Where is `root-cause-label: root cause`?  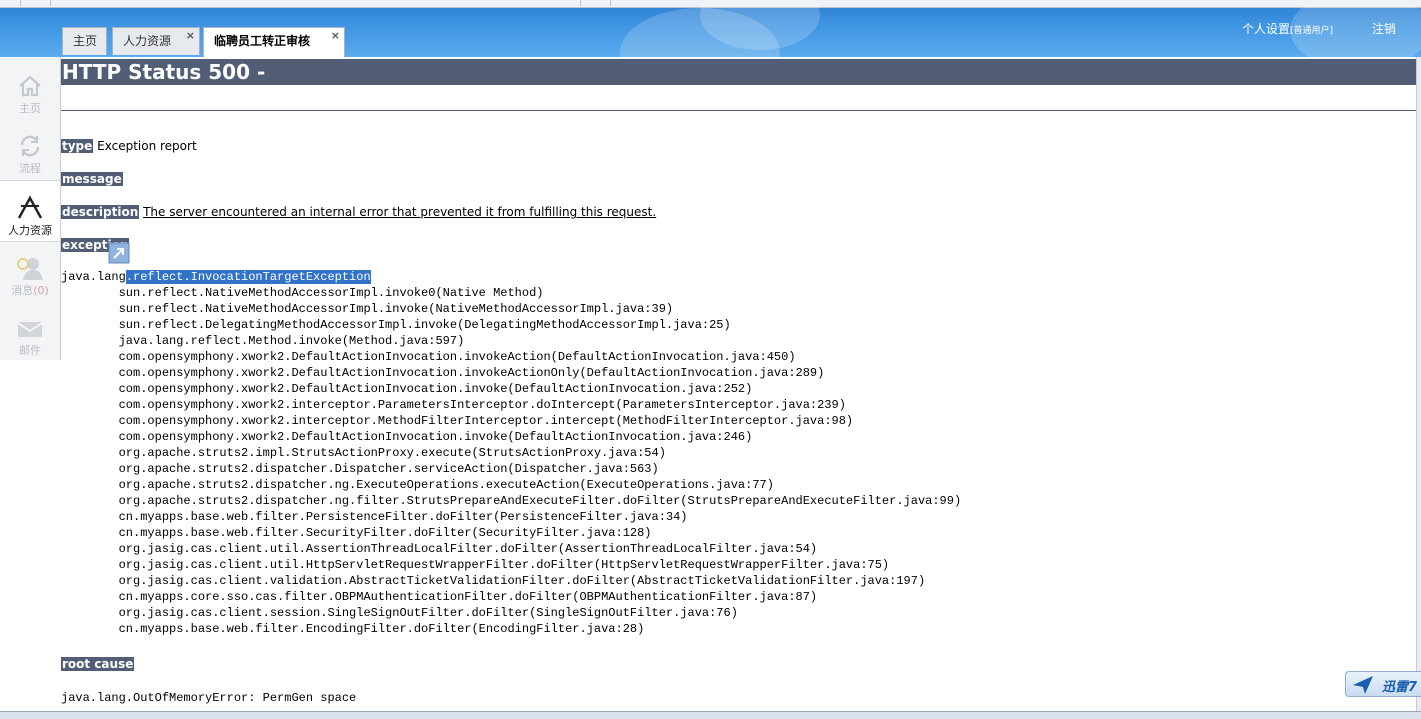 root-cause-label: root cause is located at coordinates (98, 664).